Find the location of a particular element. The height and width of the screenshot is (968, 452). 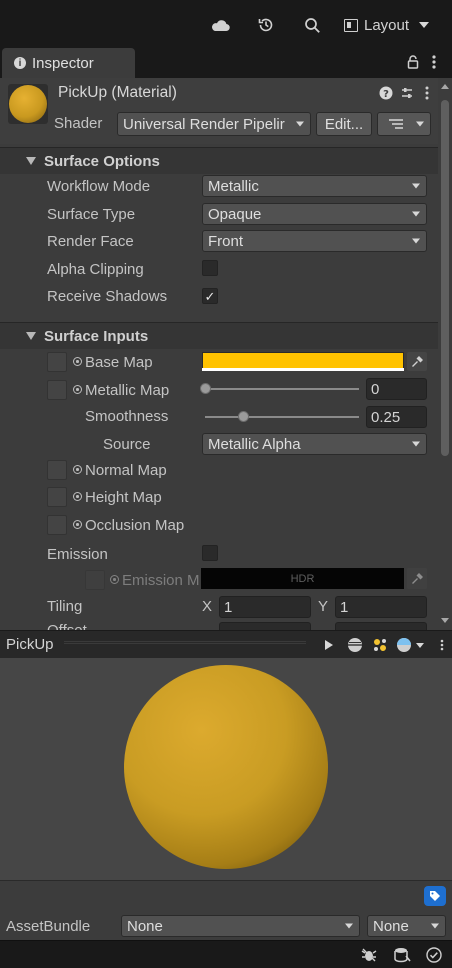

cache-server-icon is located at coordinates (402, 955).